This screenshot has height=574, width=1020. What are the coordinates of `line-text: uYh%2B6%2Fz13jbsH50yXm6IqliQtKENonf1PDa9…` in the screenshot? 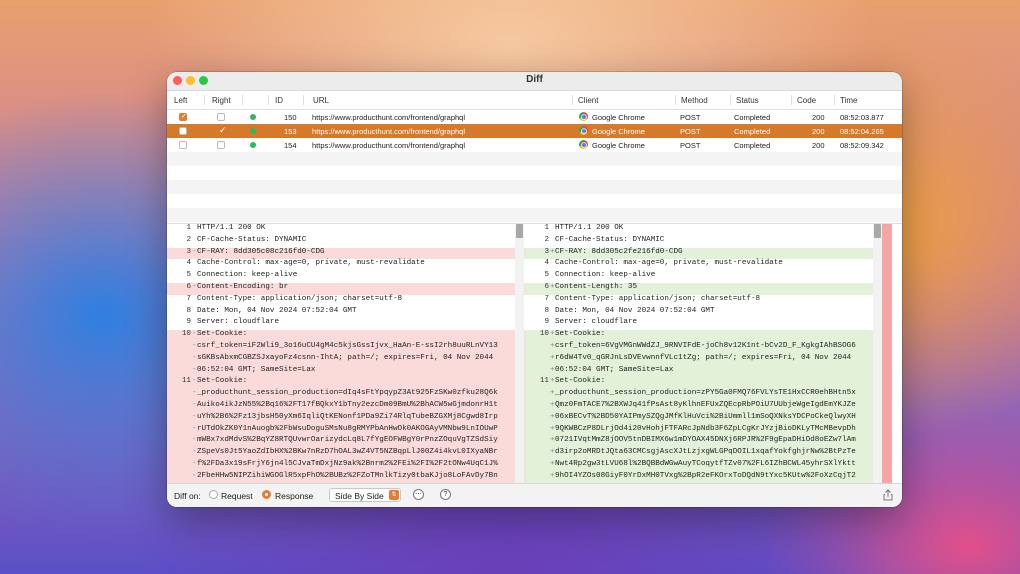 It's located at (347, 416).